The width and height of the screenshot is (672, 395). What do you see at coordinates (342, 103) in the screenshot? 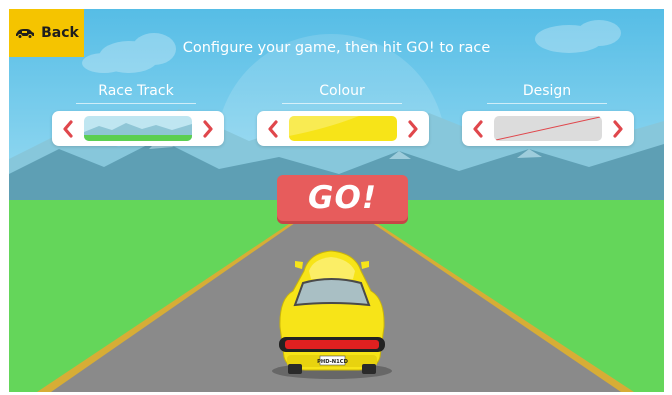
I see `colour-divider` at bounding box center [342, 103].